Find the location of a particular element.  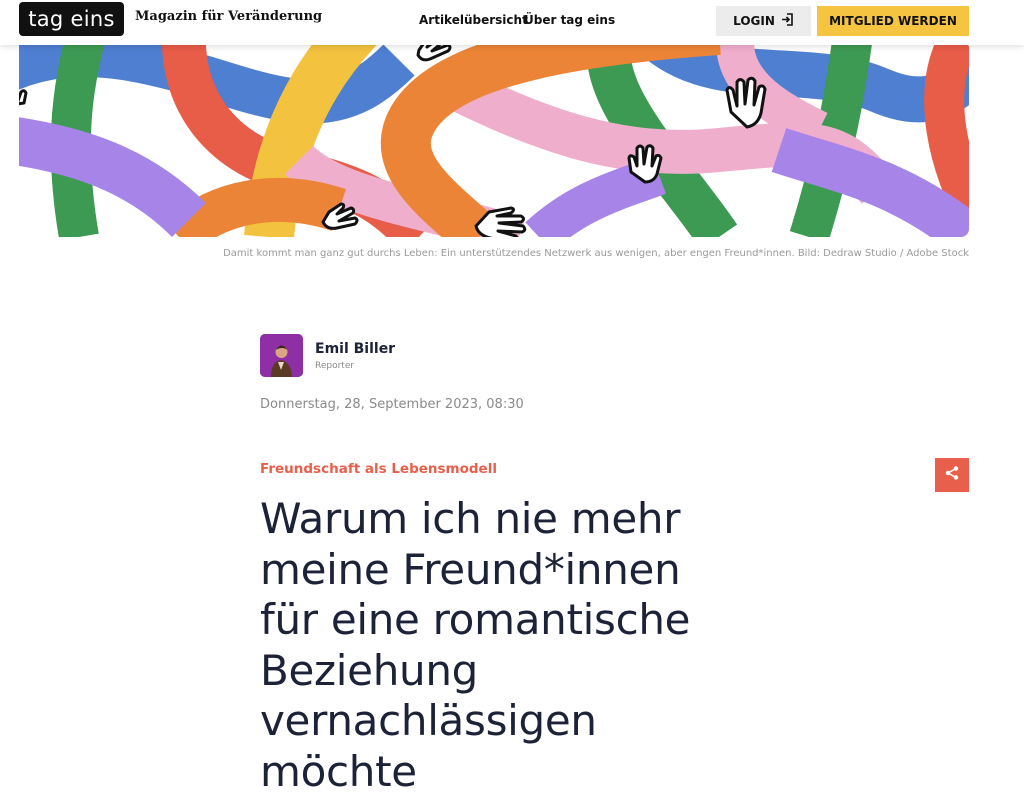

nav-link-about: Über tag eins is located at coordinates (569, 20).